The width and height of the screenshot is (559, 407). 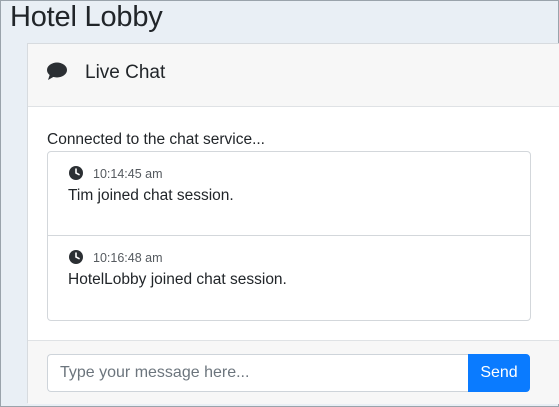 What do you see at coordinates (57, 71) in the screenshot?
I see `comment-icon` at bounding box center [57, 71].